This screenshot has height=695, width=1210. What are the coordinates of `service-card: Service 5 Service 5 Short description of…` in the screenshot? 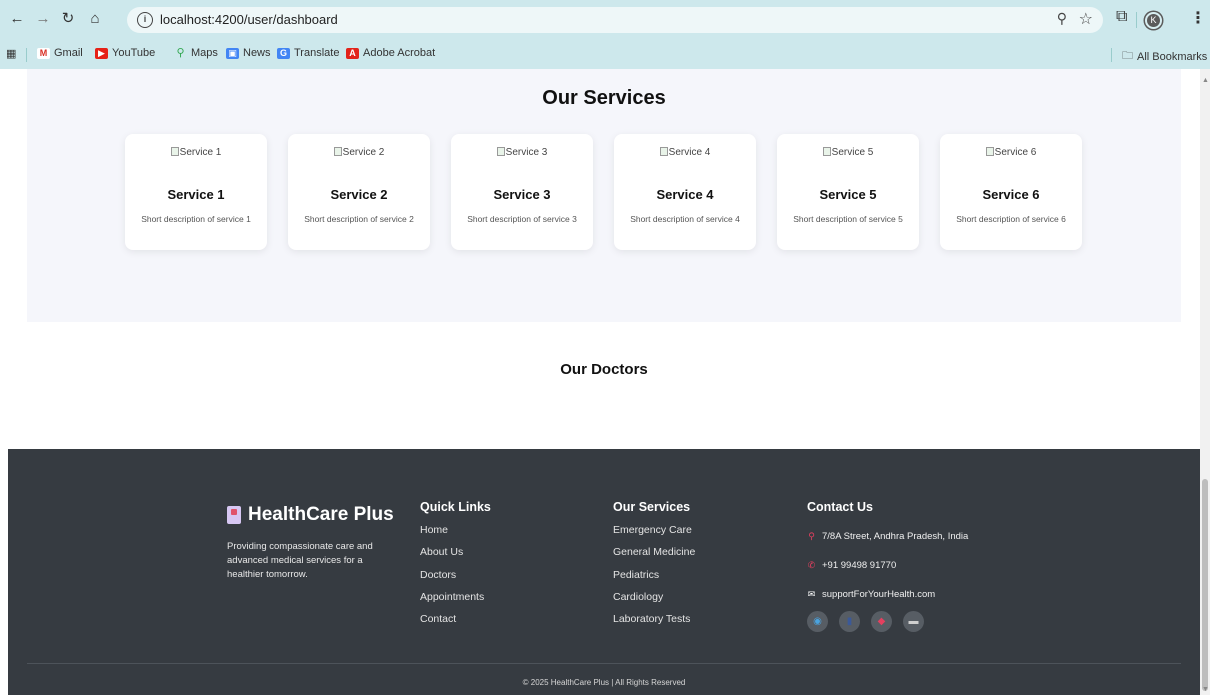 It's located at (848, 192).